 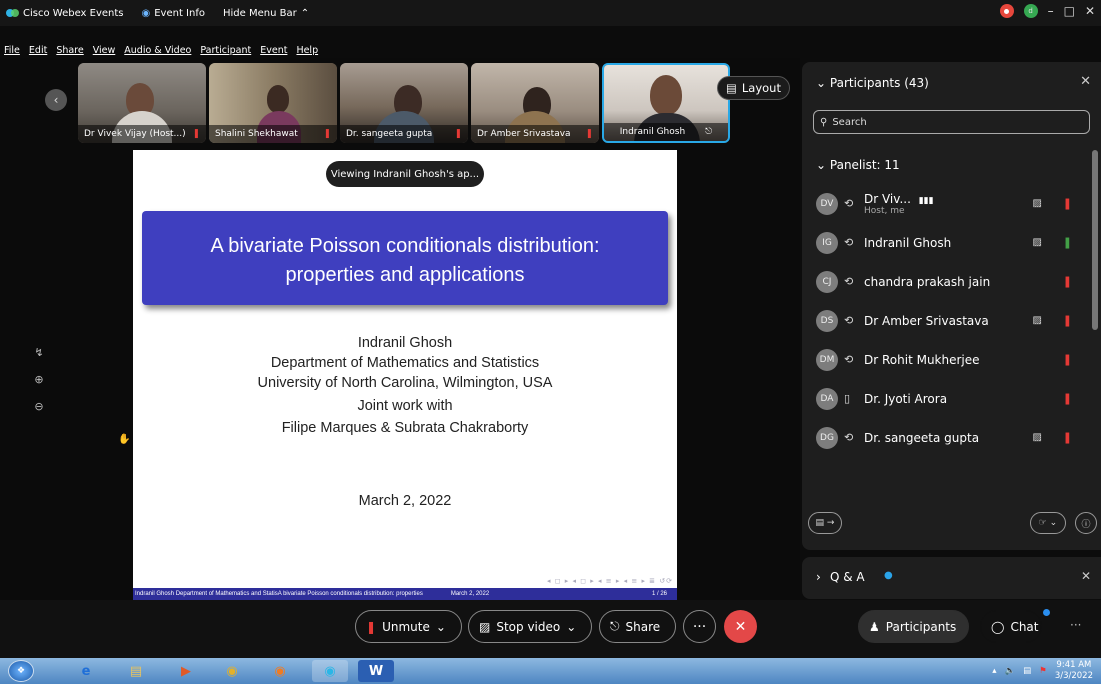 What do you see at coordinates (1030, 11) in the screenshot?
I see `user-avatar: d` at bounding box center [1030, 11].